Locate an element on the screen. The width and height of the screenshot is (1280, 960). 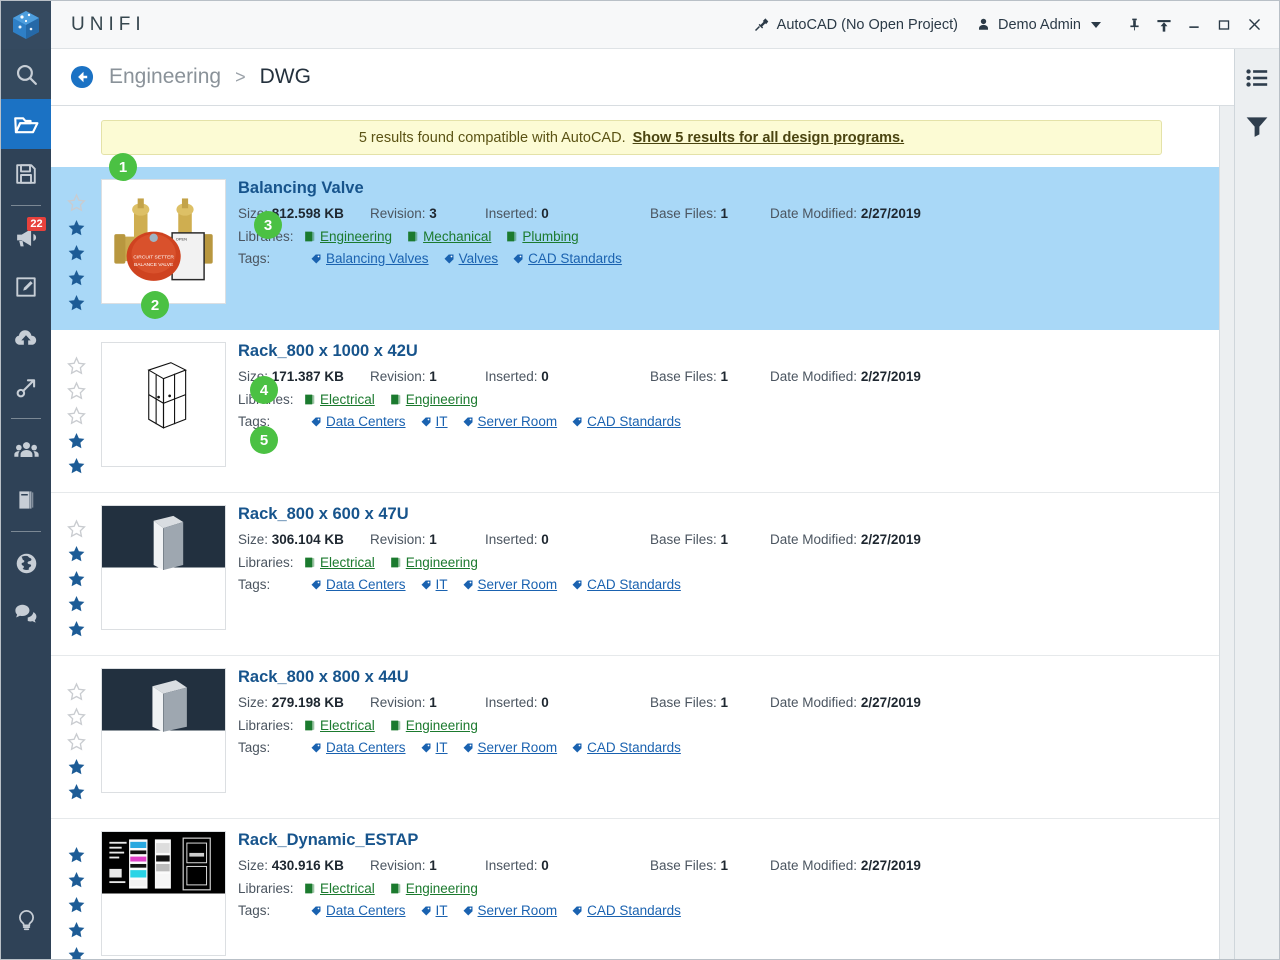
sidebar-item-edit is located at coordinates (26, 287).